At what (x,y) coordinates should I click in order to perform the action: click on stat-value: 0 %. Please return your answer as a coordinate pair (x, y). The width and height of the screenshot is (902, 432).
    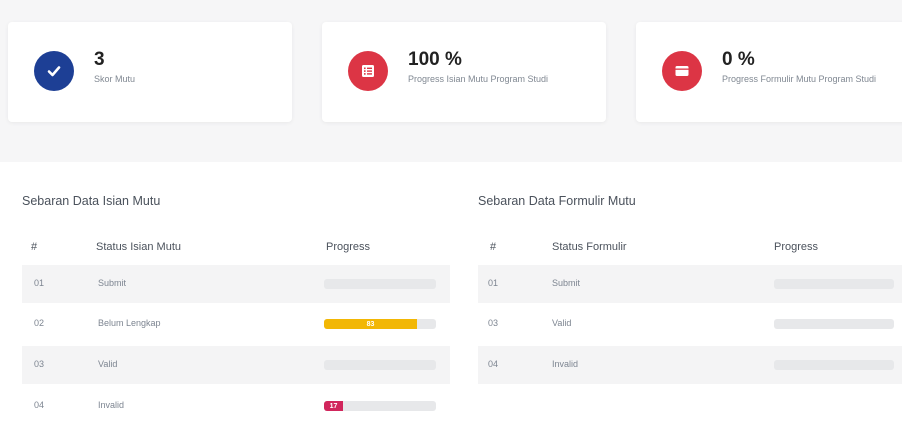
    Looking at the image, I should click on (738, 59).